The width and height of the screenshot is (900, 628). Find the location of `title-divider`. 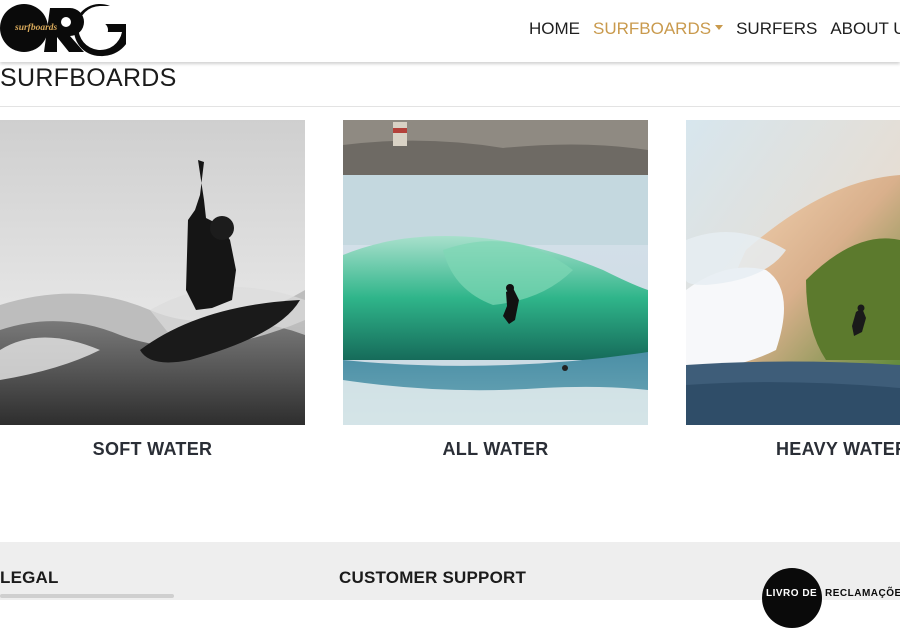

title-divider is located at coordinates (450, 106).